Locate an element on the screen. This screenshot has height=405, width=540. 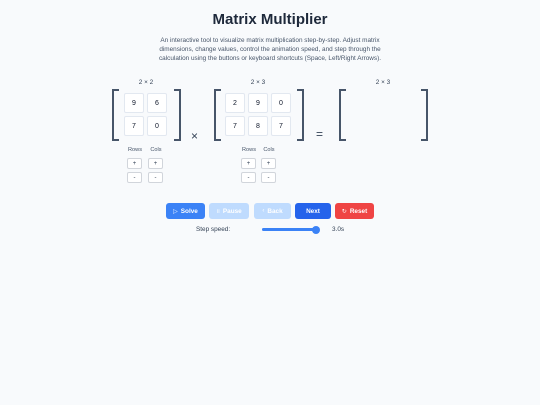
matrix-b-rows-increase-button: + is located at coordinates (248, 163).